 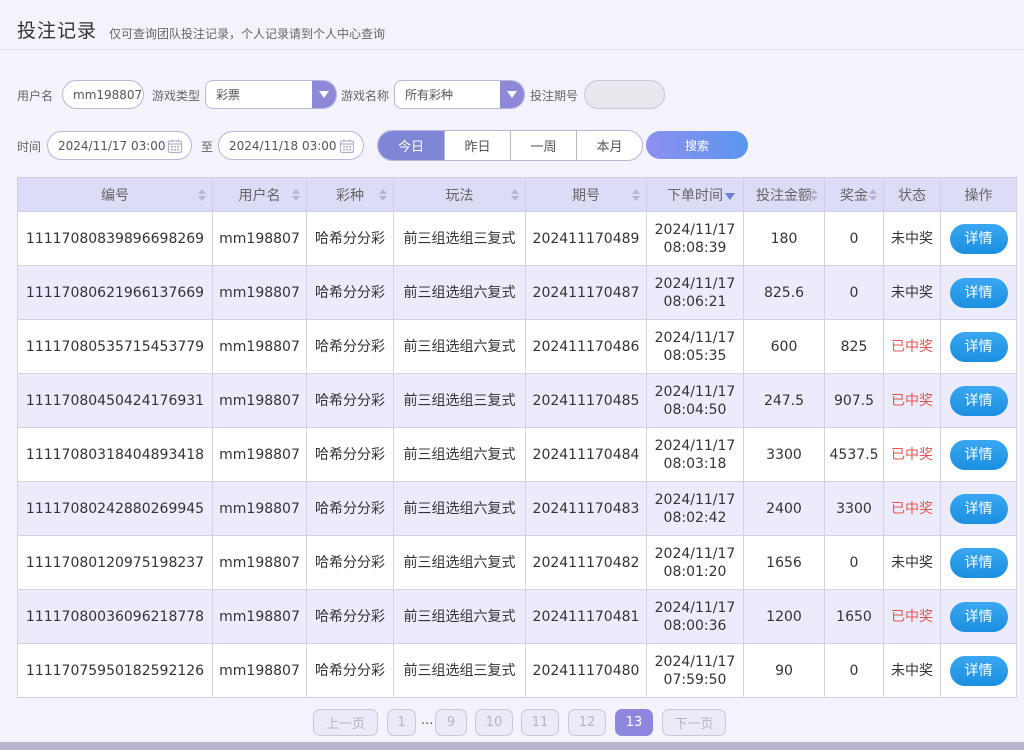 I want to click on order-clock: 08:03:18, so click(x=695, y=463).